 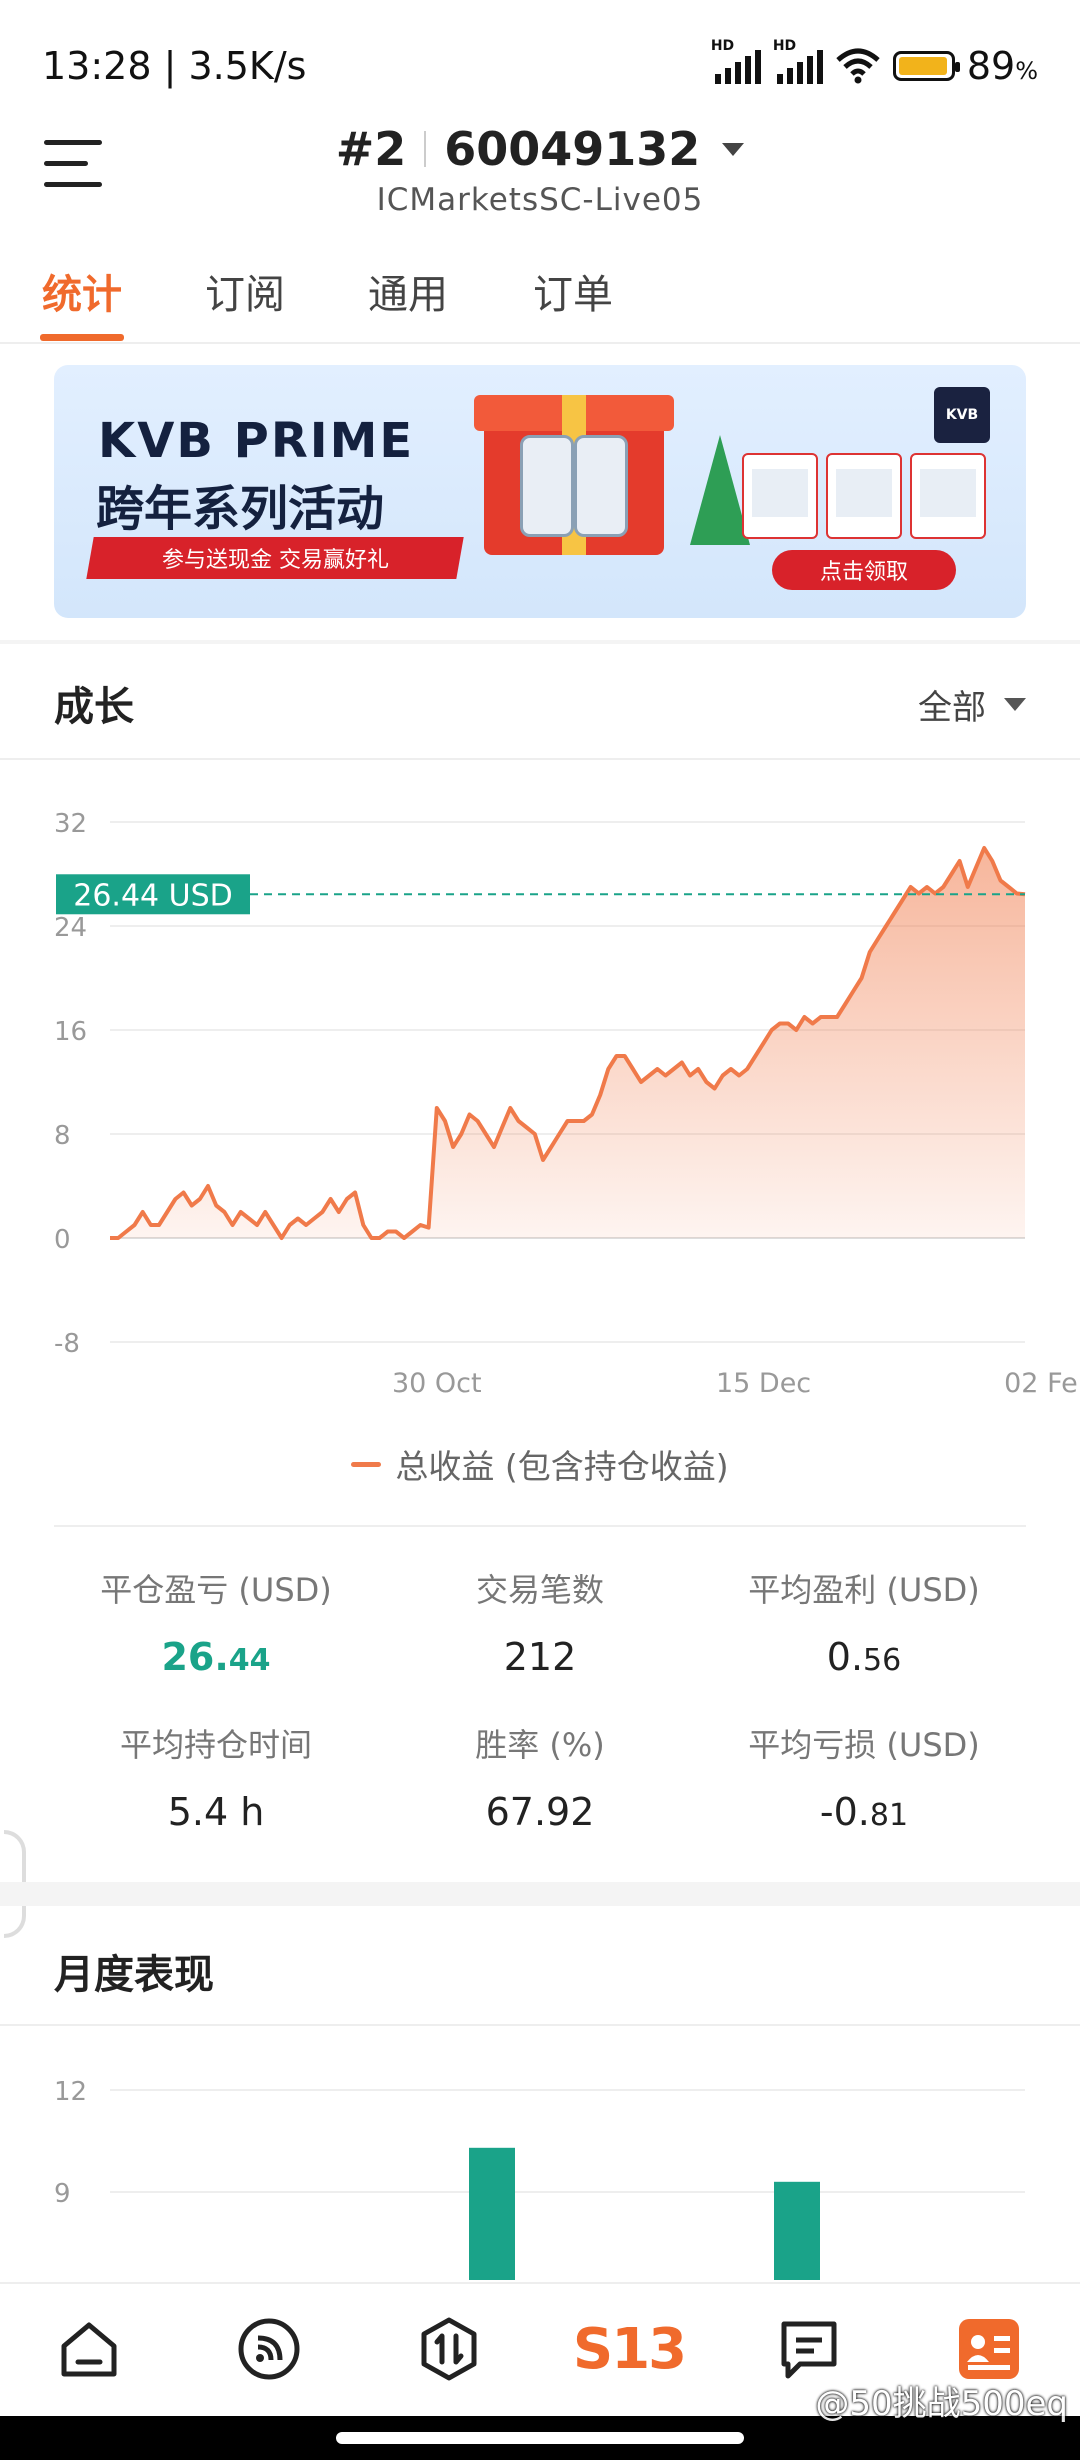 What do you see at coordinates (864, 1812) in the screenshot?
I see `stat-value: -0.81` at bounding box center [864, 1812].